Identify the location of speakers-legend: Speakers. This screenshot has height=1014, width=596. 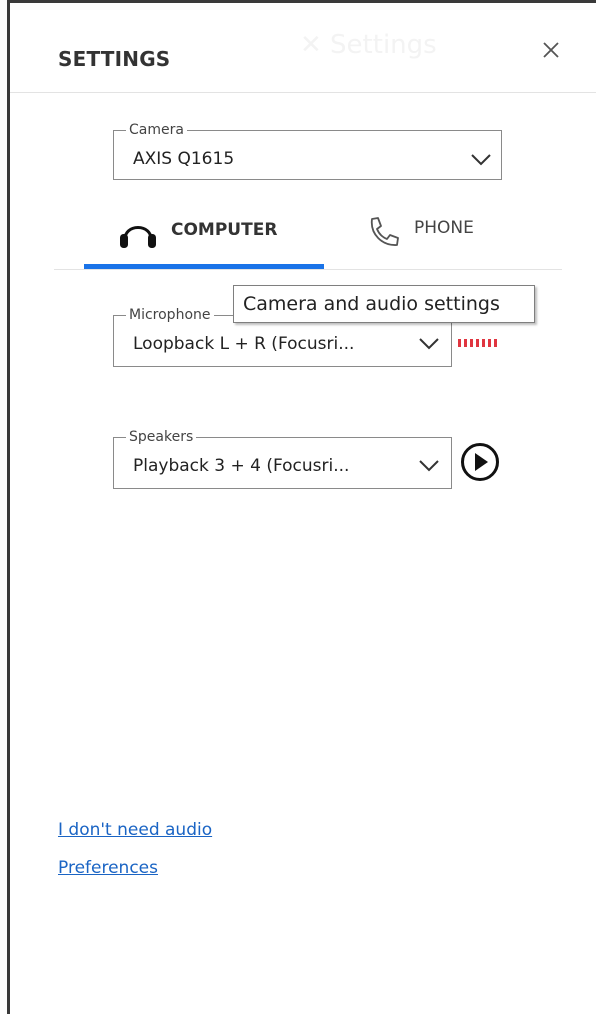
(161, 437).